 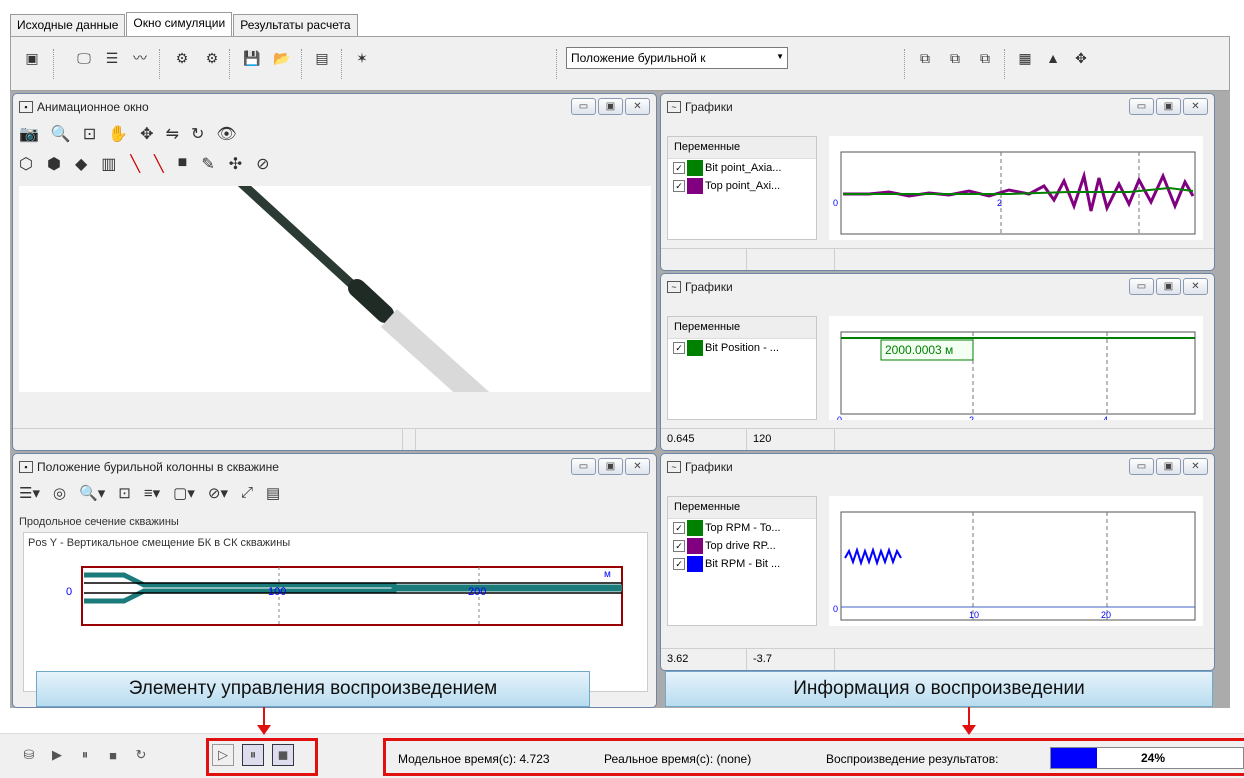 I want to click on graph-icon: ~, so click(x=674, y=287).